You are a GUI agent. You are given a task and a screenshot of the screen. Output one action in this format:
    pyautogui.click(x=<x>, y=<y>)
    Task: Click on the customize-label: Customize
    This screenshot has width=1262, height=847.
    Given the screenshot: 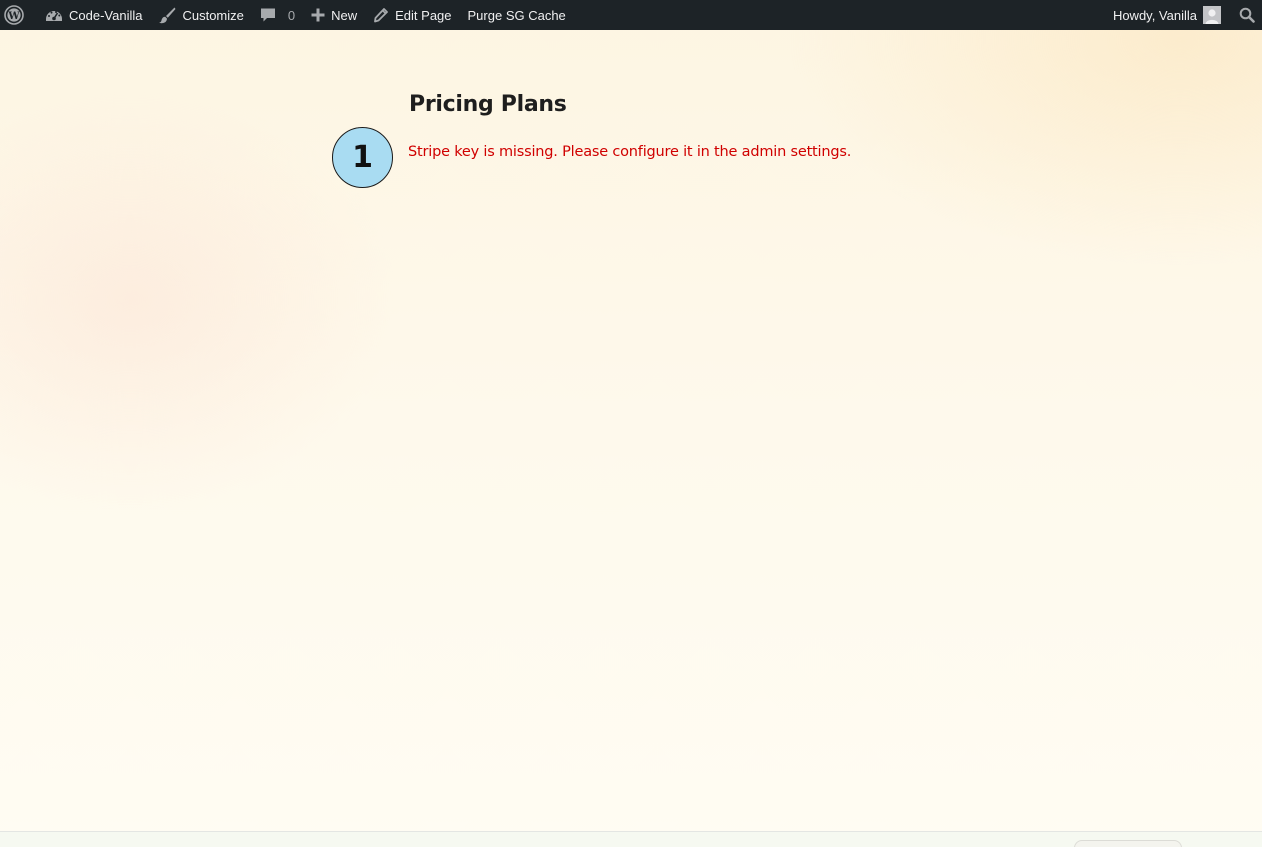 What is the action you would take?
    pyautogui.click(x=213, y=15)
    